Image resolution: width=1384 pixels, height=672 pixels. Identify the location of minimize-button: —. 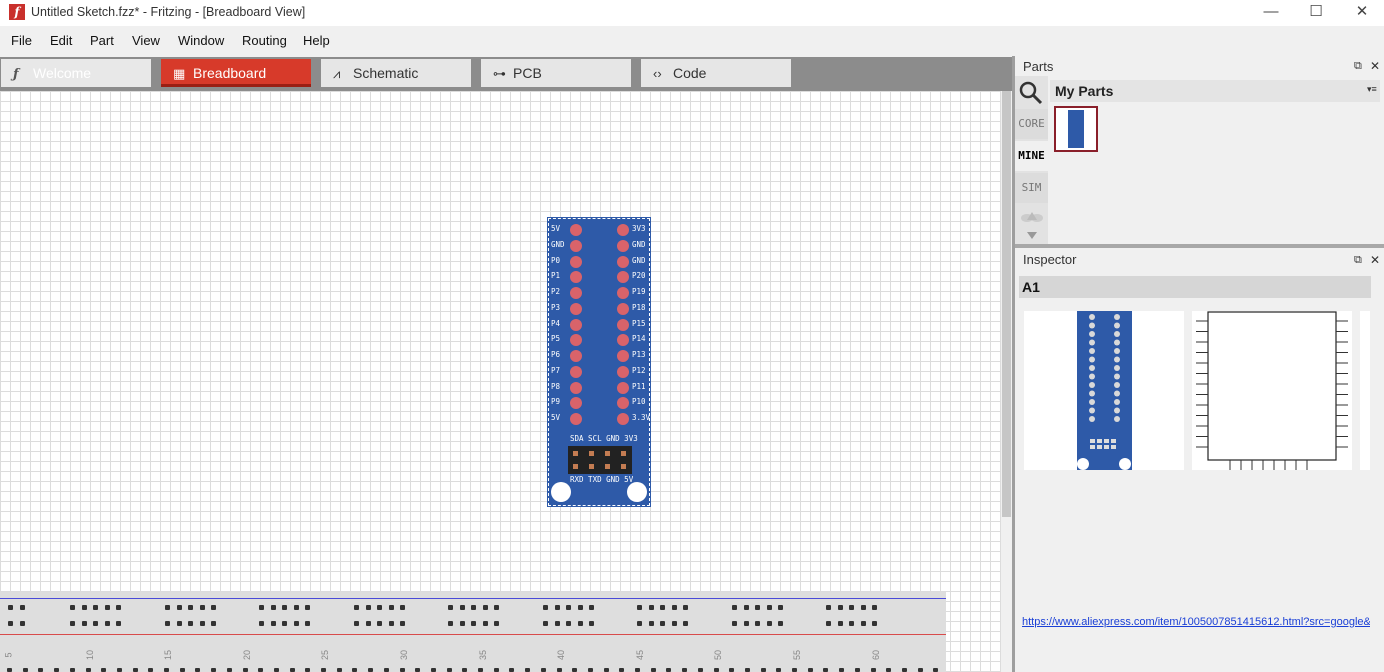
(1271, 13).